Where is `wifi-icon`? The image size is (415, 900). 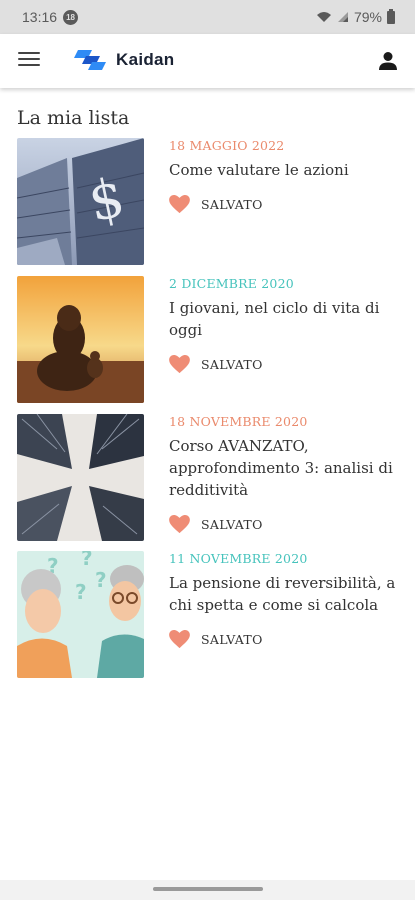
wifi-icon is located at coordinates (323, 17).